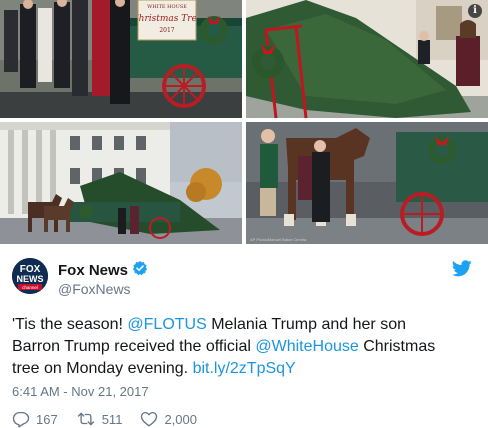 The width and height of the screenshot is (488, 428). What do you see at coordinates (367, 59) in the screenshot?
I see `photo-tree-on-wagon: i` at bounding box center [367, 59].